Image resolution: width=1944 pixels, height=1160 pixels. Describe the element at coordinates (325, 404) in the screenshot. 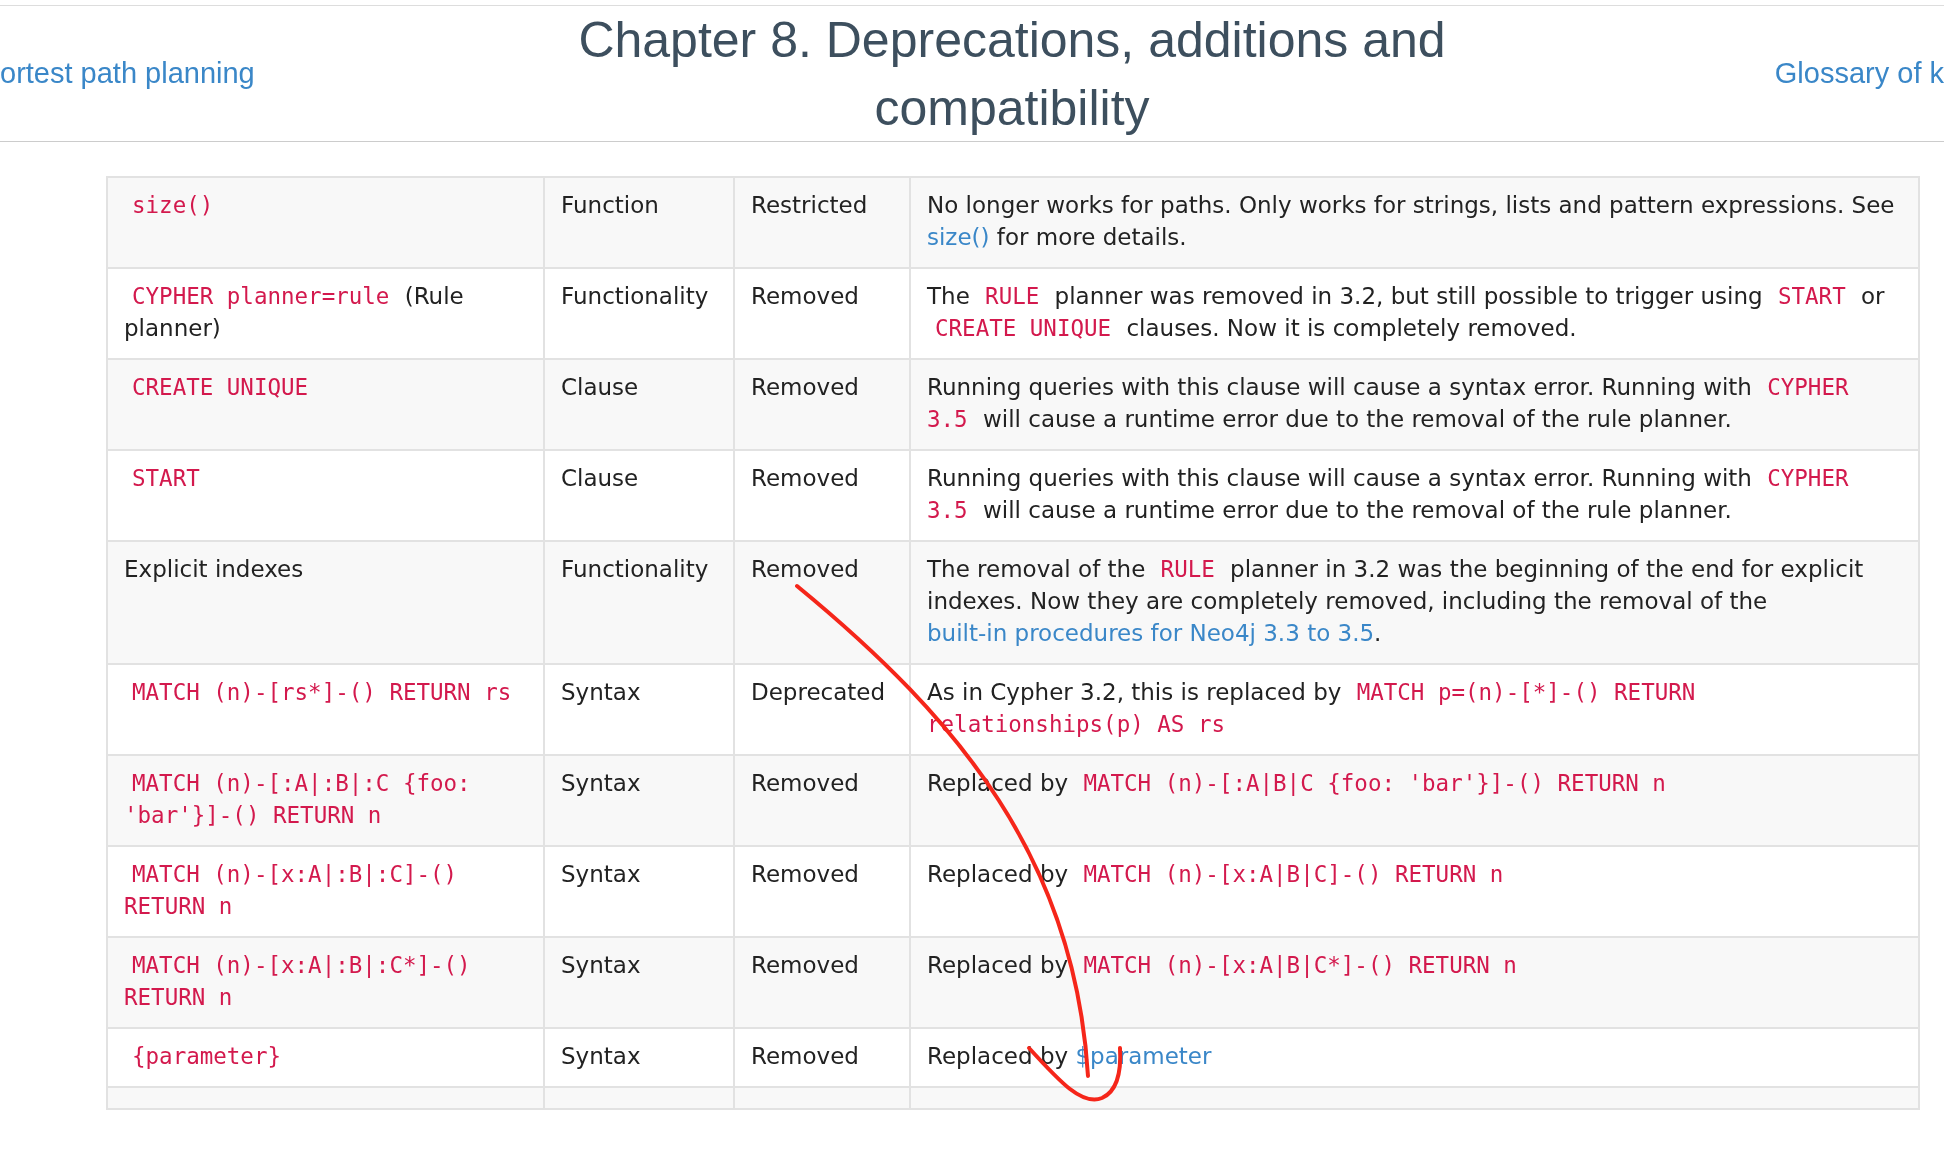

I see `table-cell: CREATE UNIQUE` at that location.